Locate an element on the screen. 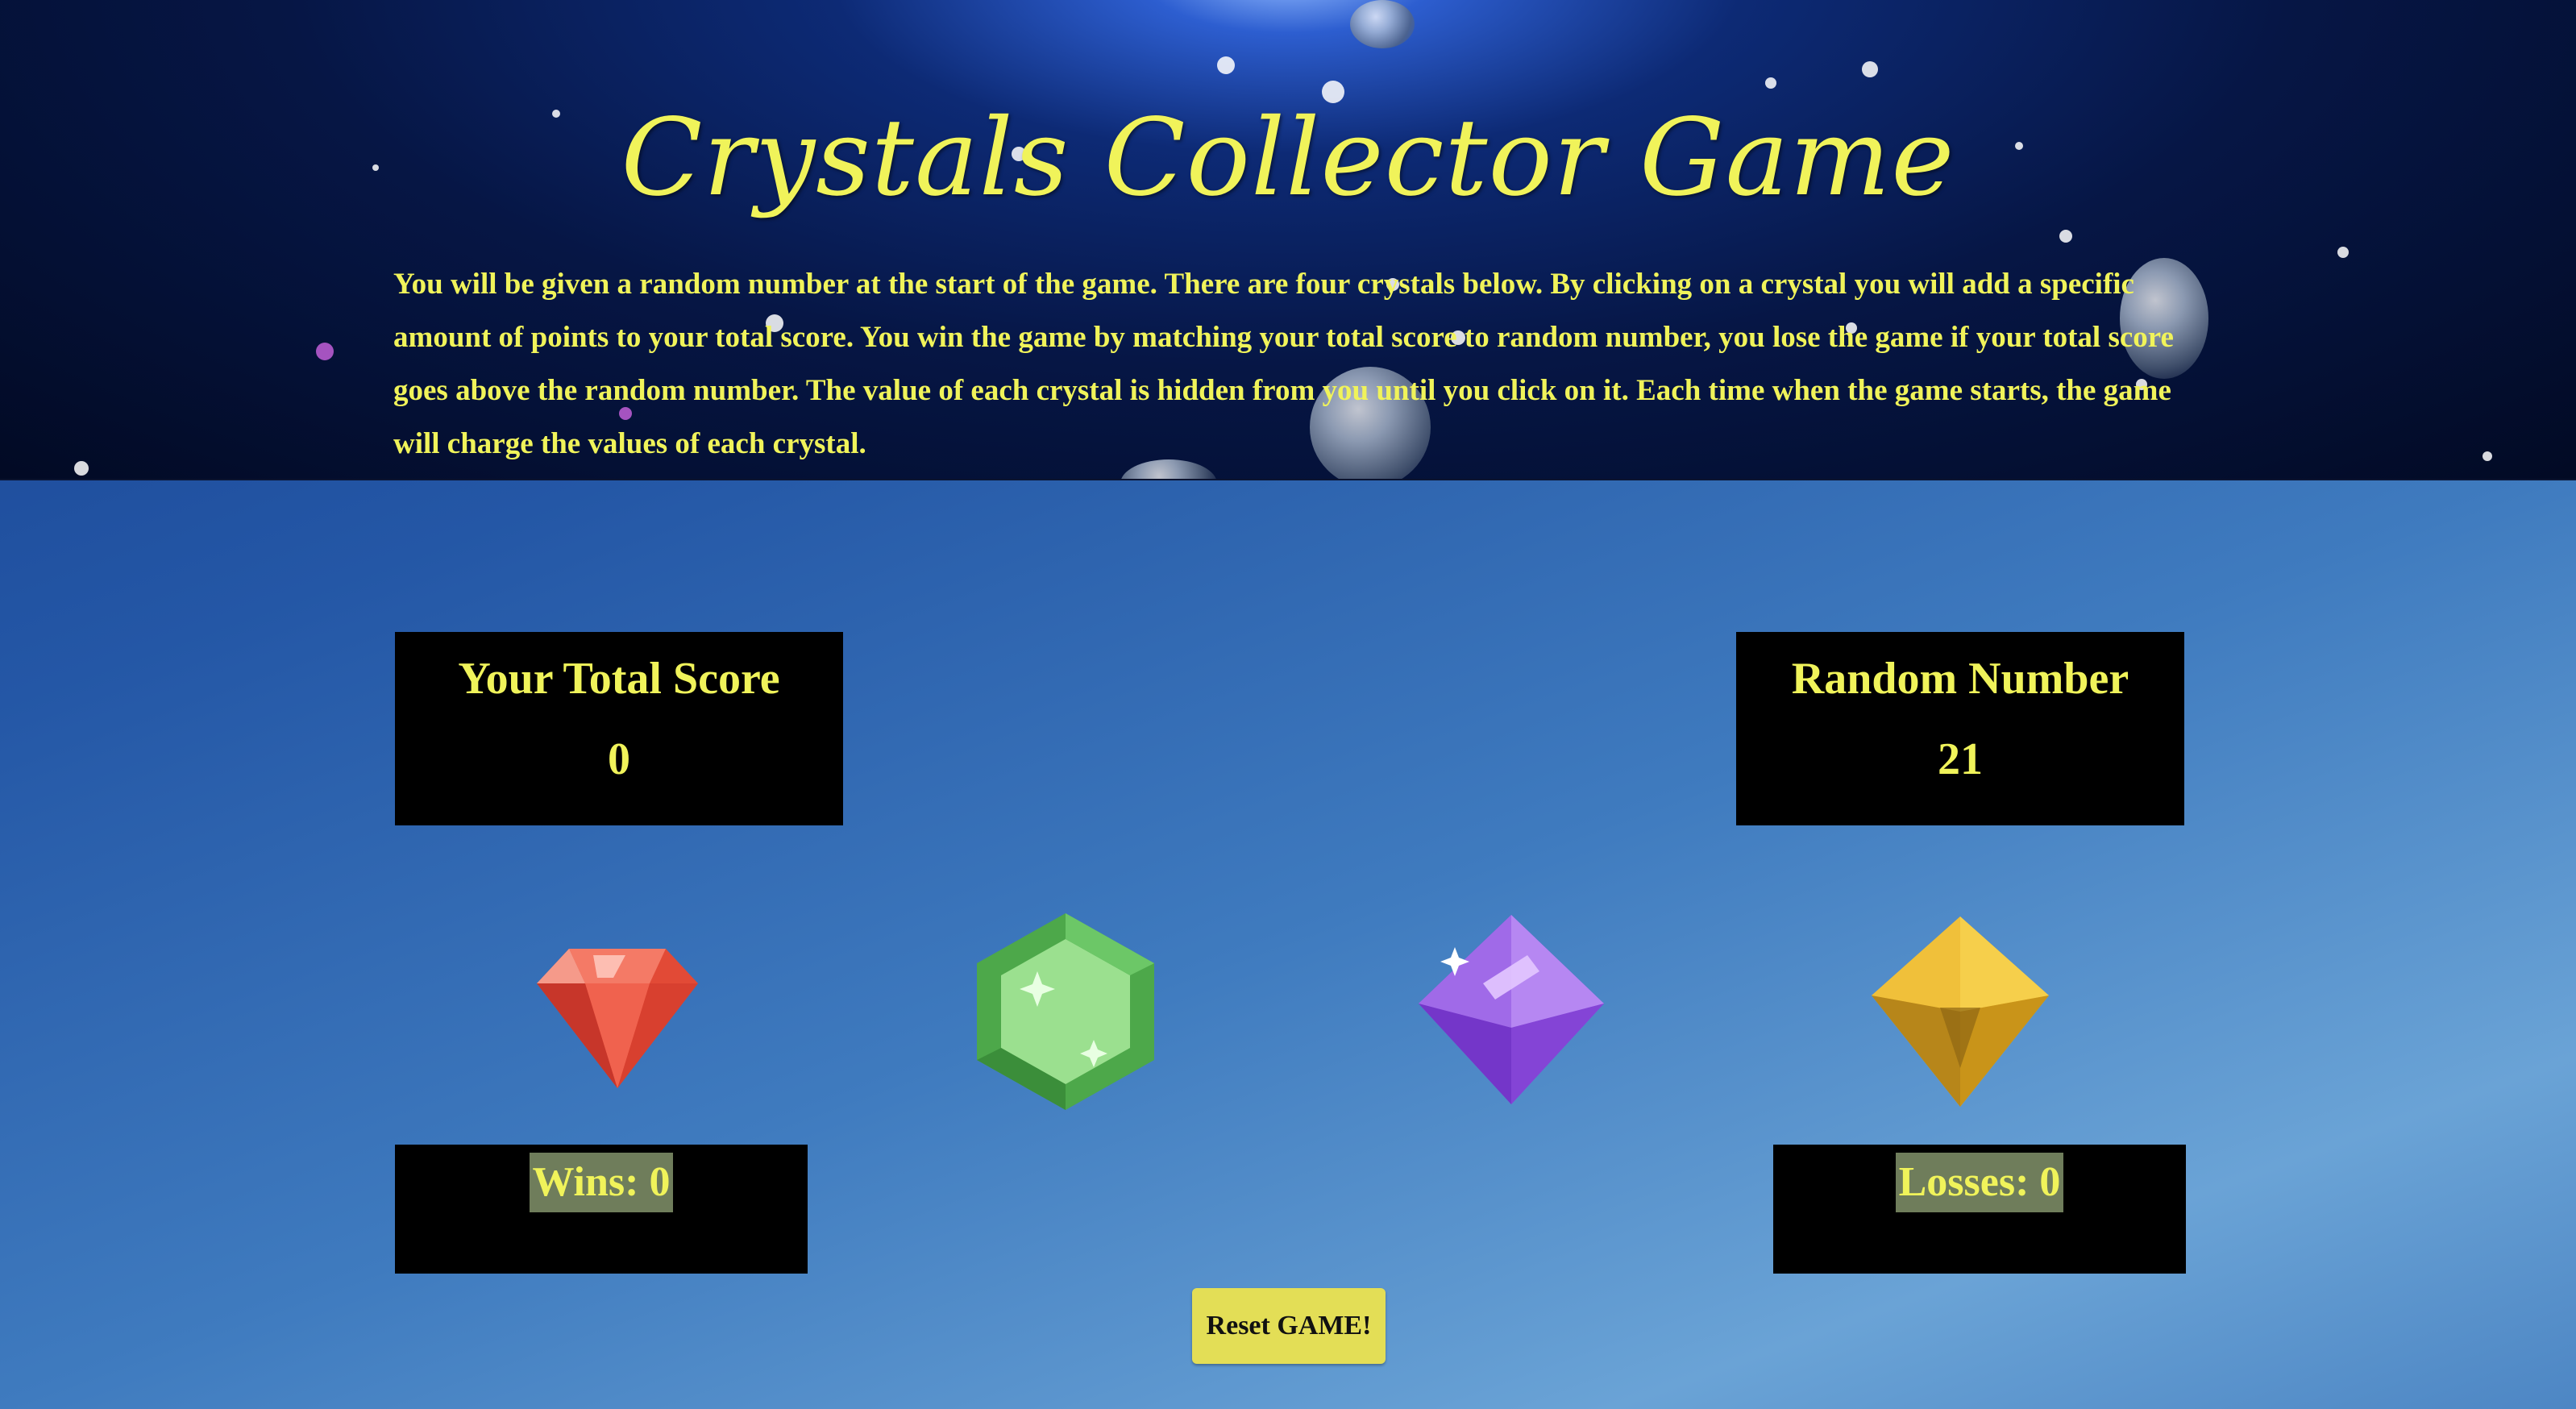 The height and width of the screenshot is (1409, 2576). losses-panel: Losses: 0 is located at coordinates (1979, 1209).